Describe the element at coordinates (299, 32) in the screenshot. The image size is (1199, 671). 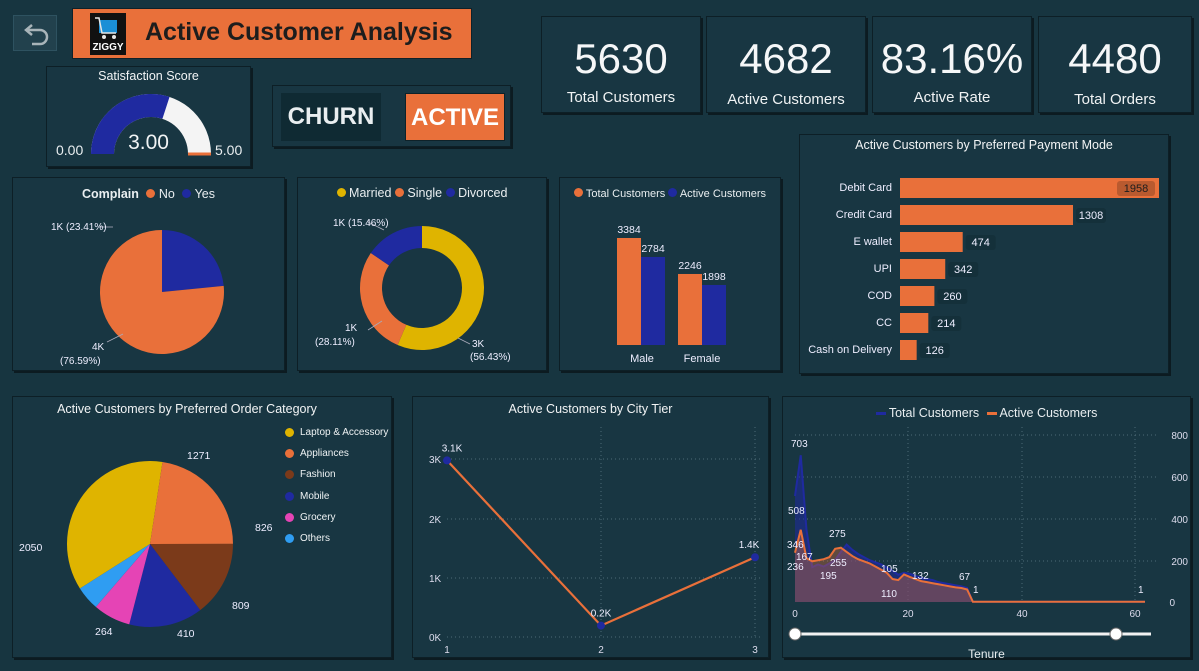
I see `page-title: Active Customer Analysis` at that location.